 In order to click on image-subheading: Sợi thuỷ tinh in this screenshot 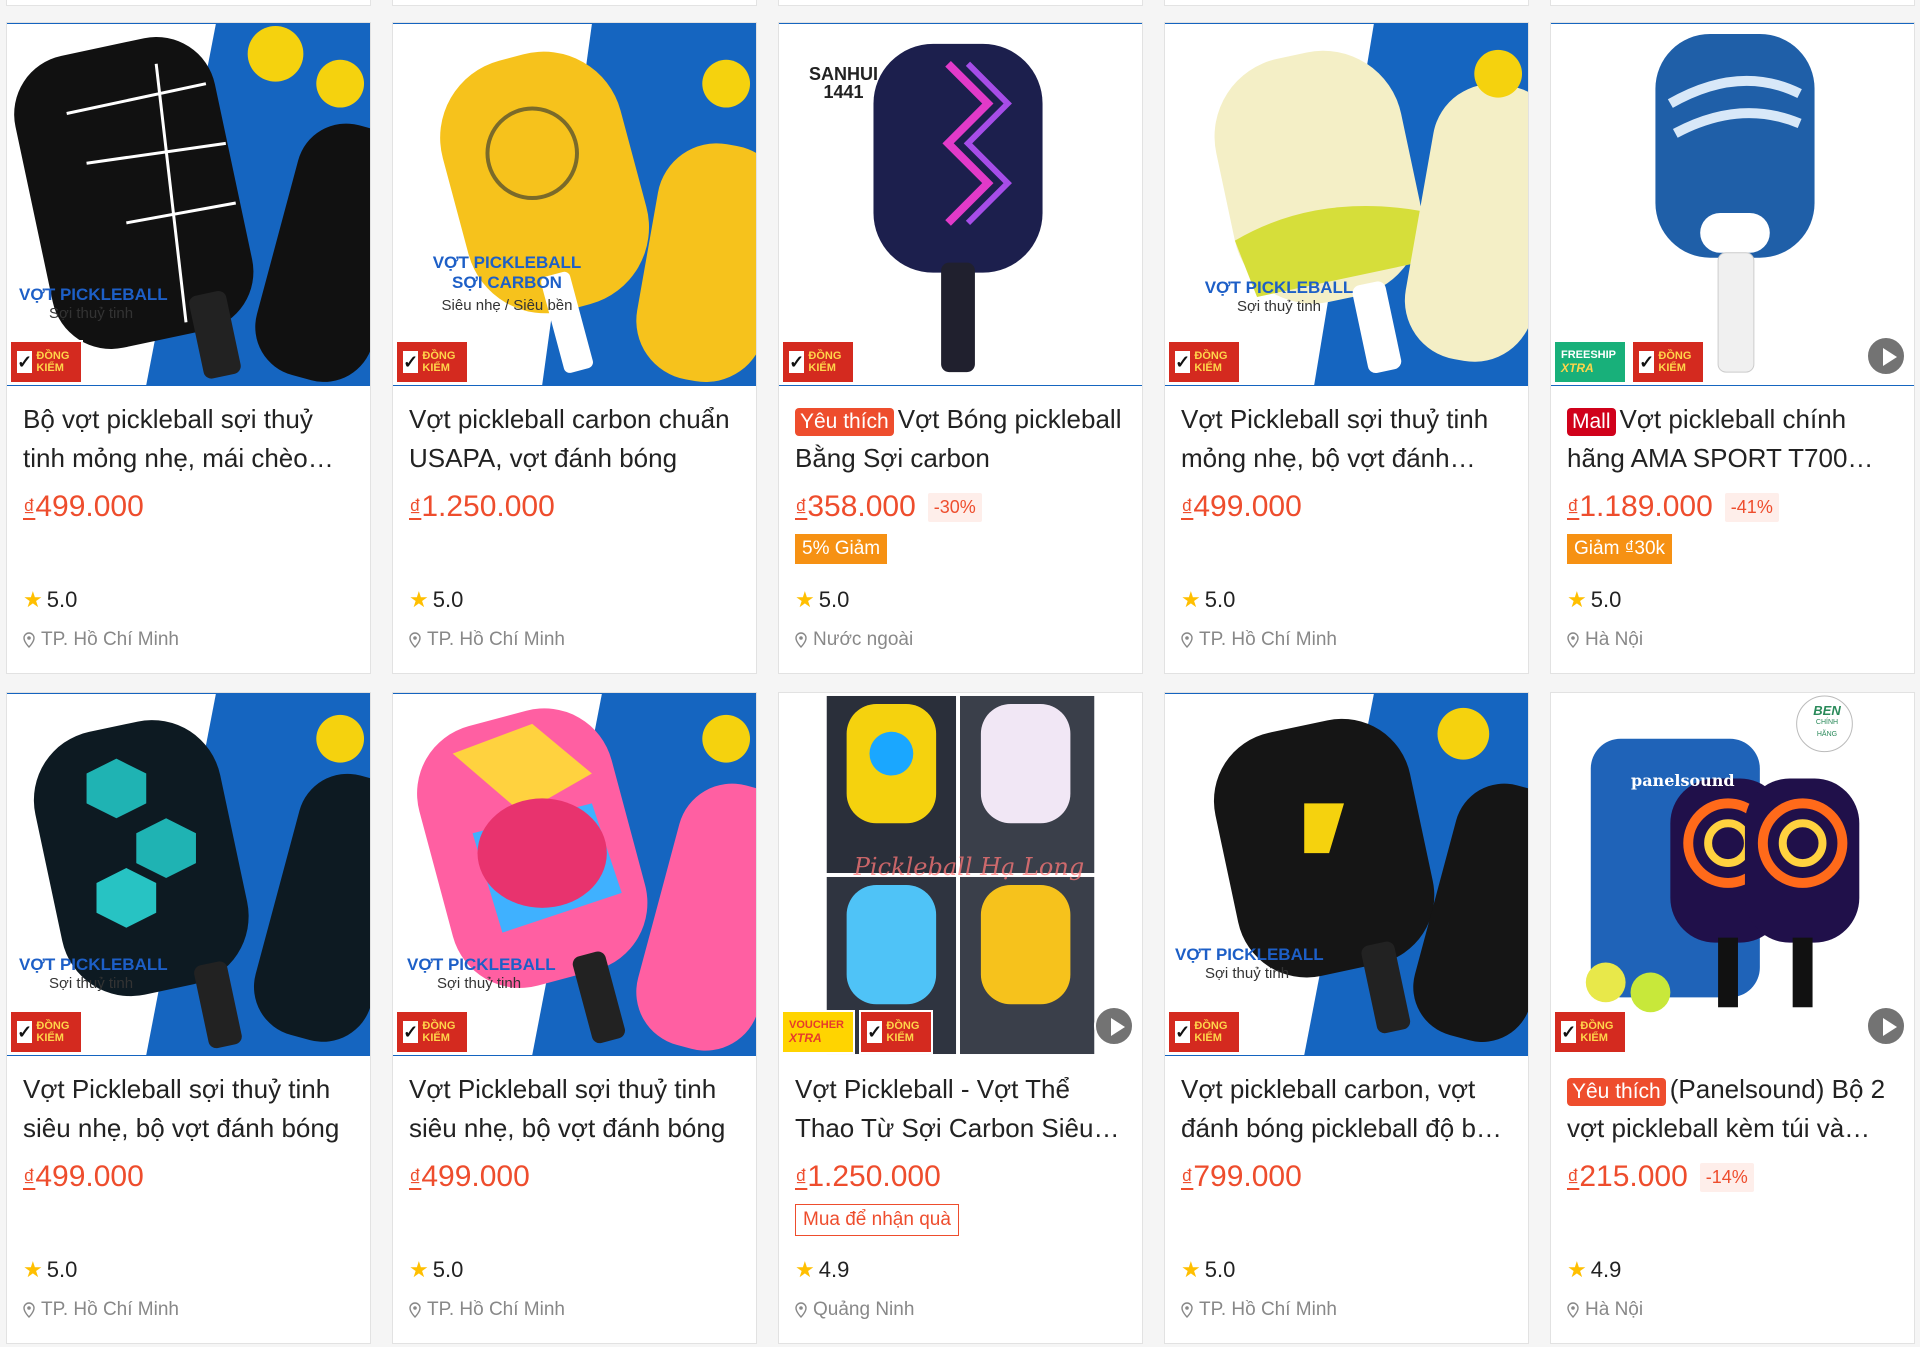, I will do `click(91, 983)`.